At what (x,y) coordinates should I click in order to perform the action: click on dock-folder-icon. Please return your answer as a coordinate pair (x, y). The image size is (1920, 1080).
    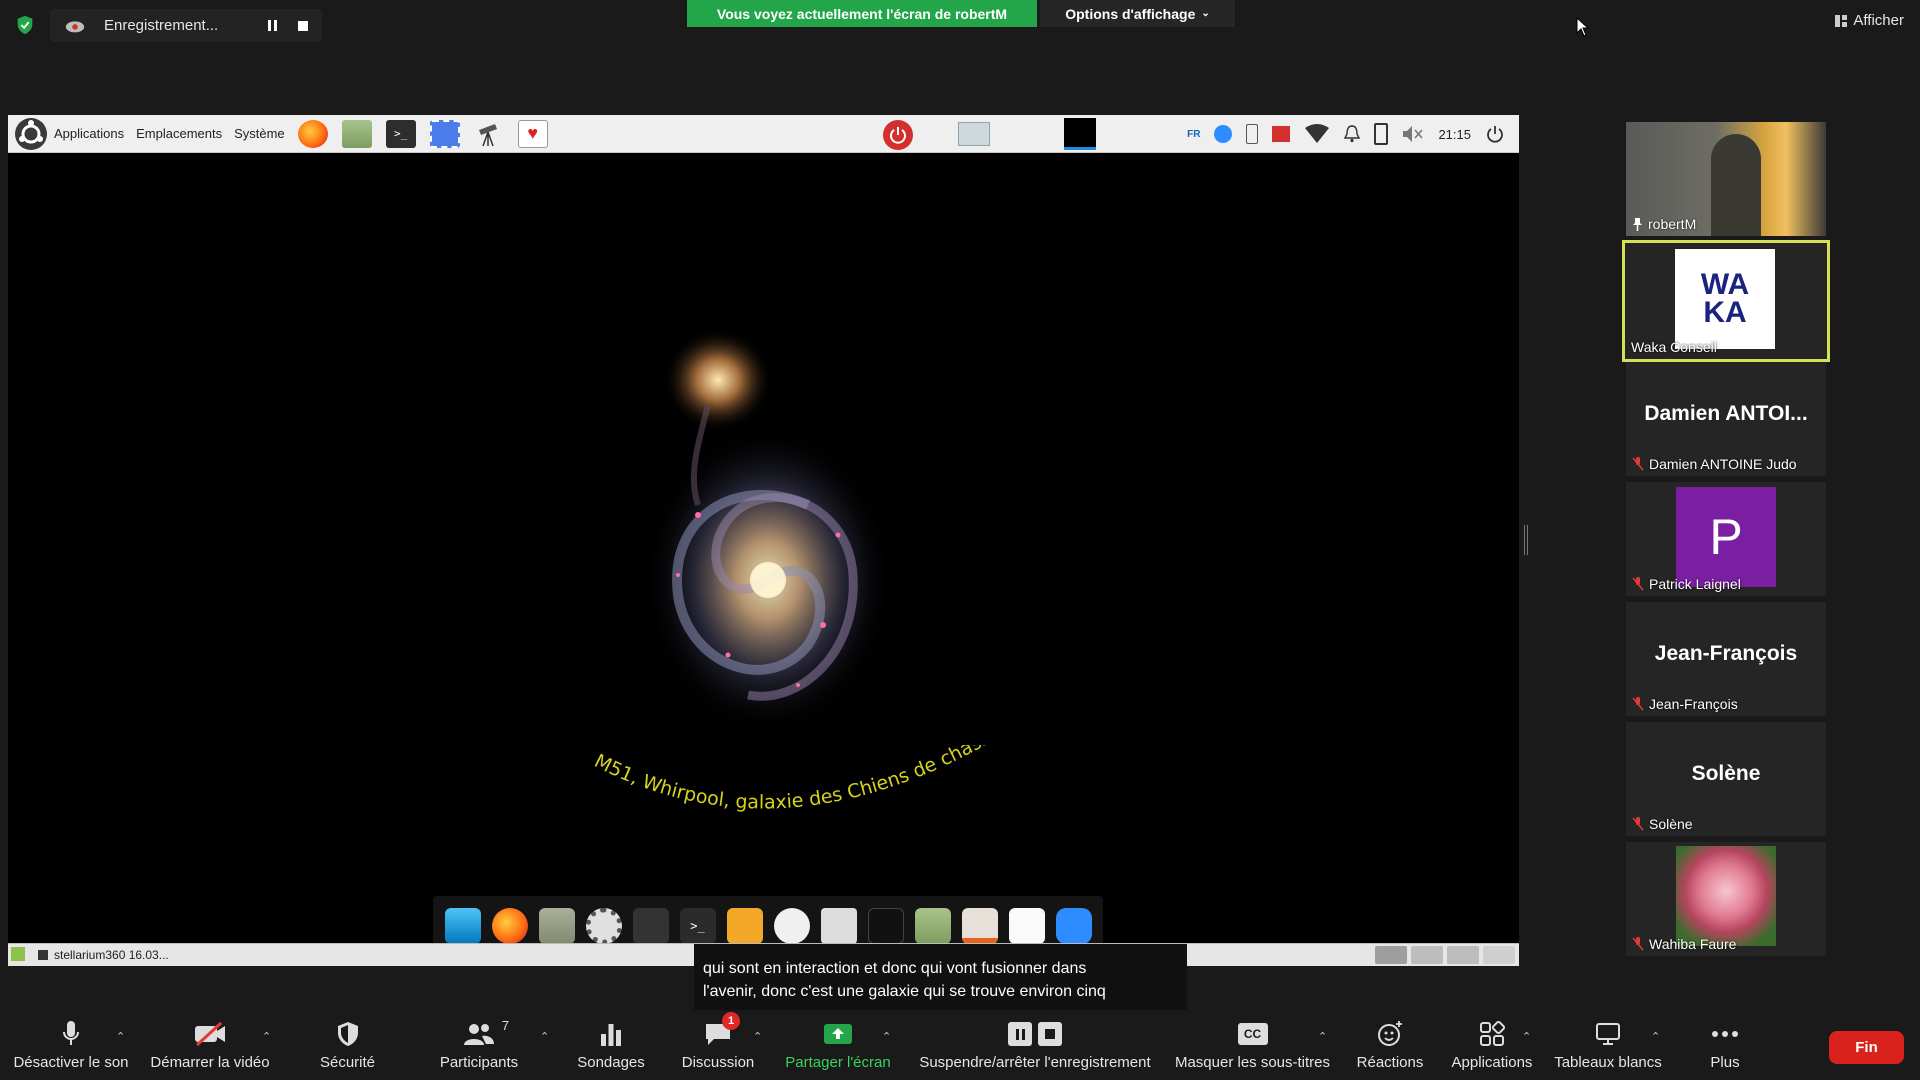
    Looking at the image, I should click on (932, 926).